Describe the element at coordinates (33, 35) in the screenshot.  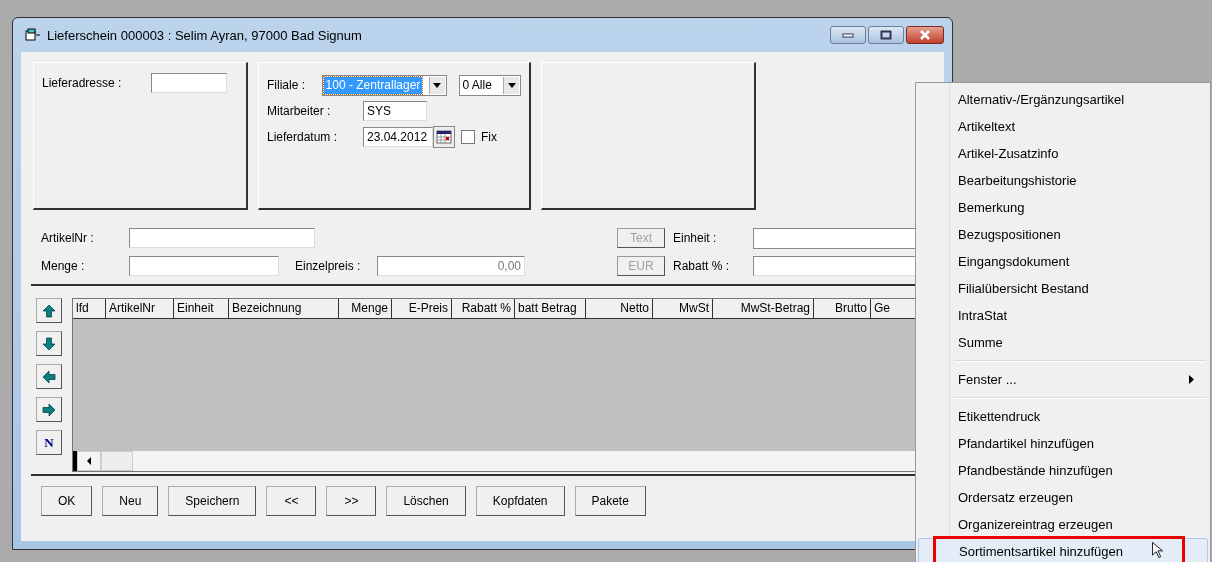
I see `window-app-icon` at that location.